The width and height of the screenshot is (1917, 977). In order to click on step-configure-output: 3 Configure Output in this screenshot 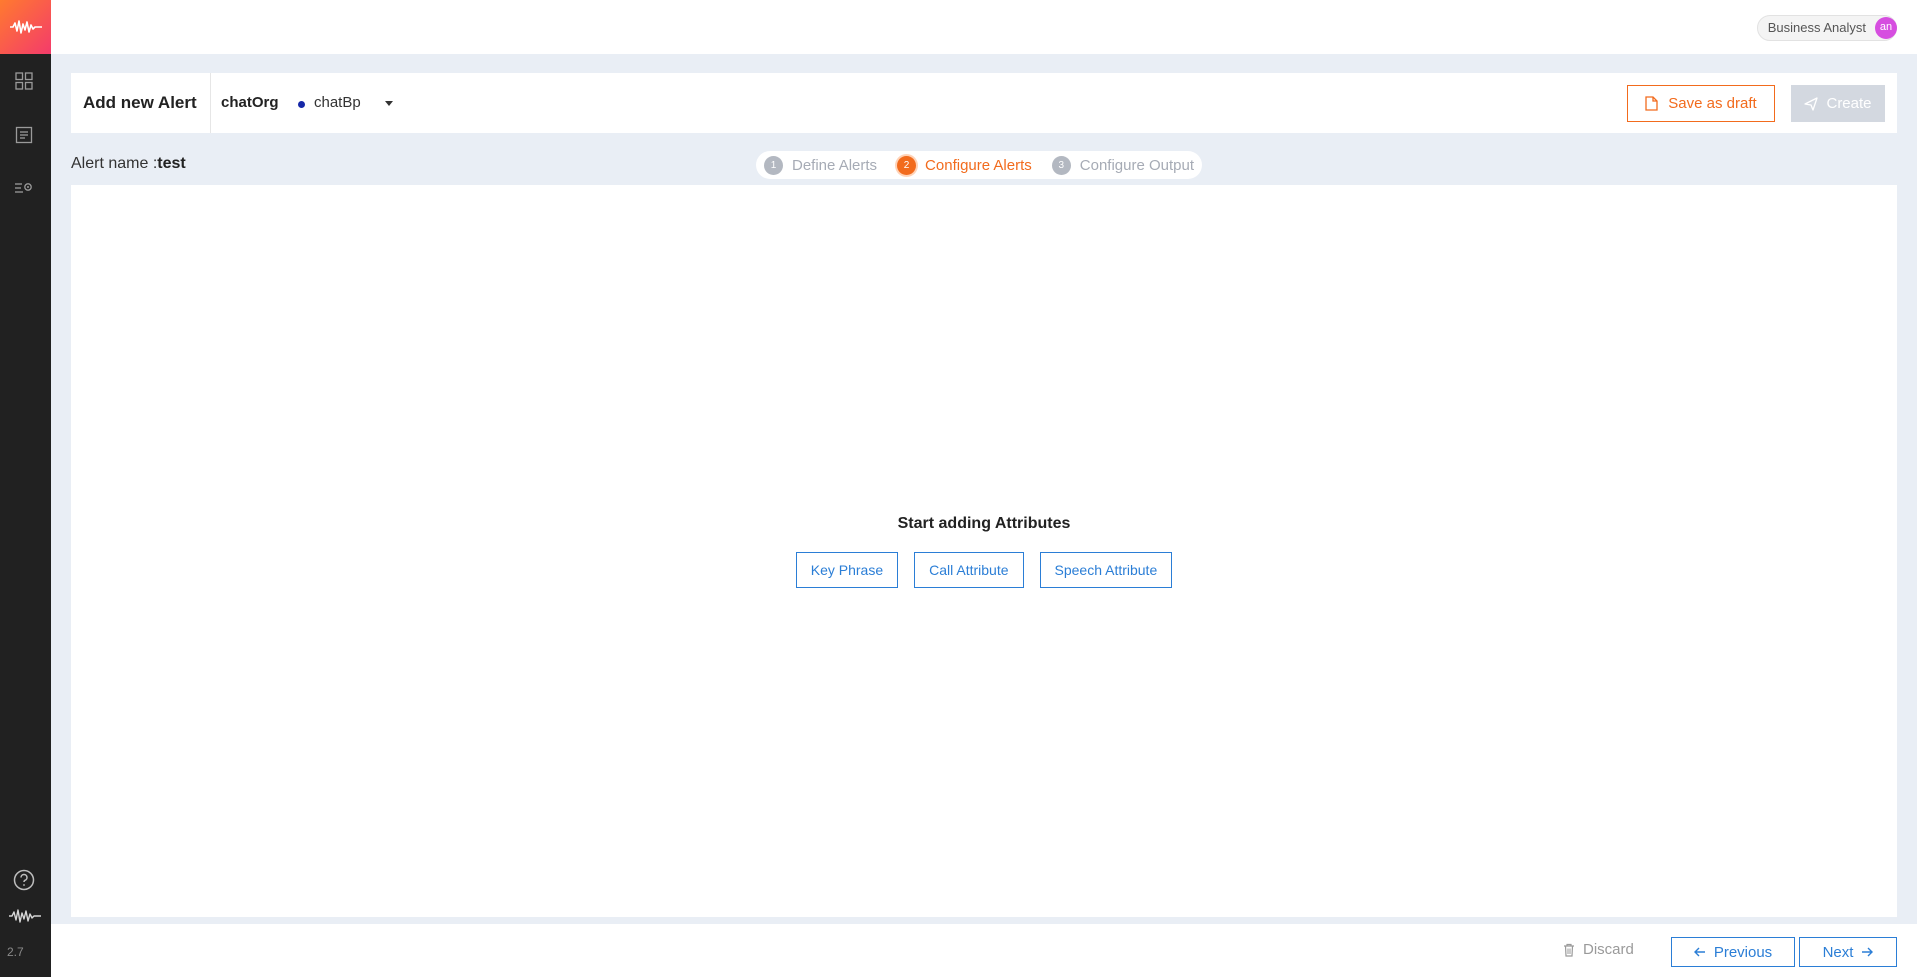, I will do `click(1123, 165)`.